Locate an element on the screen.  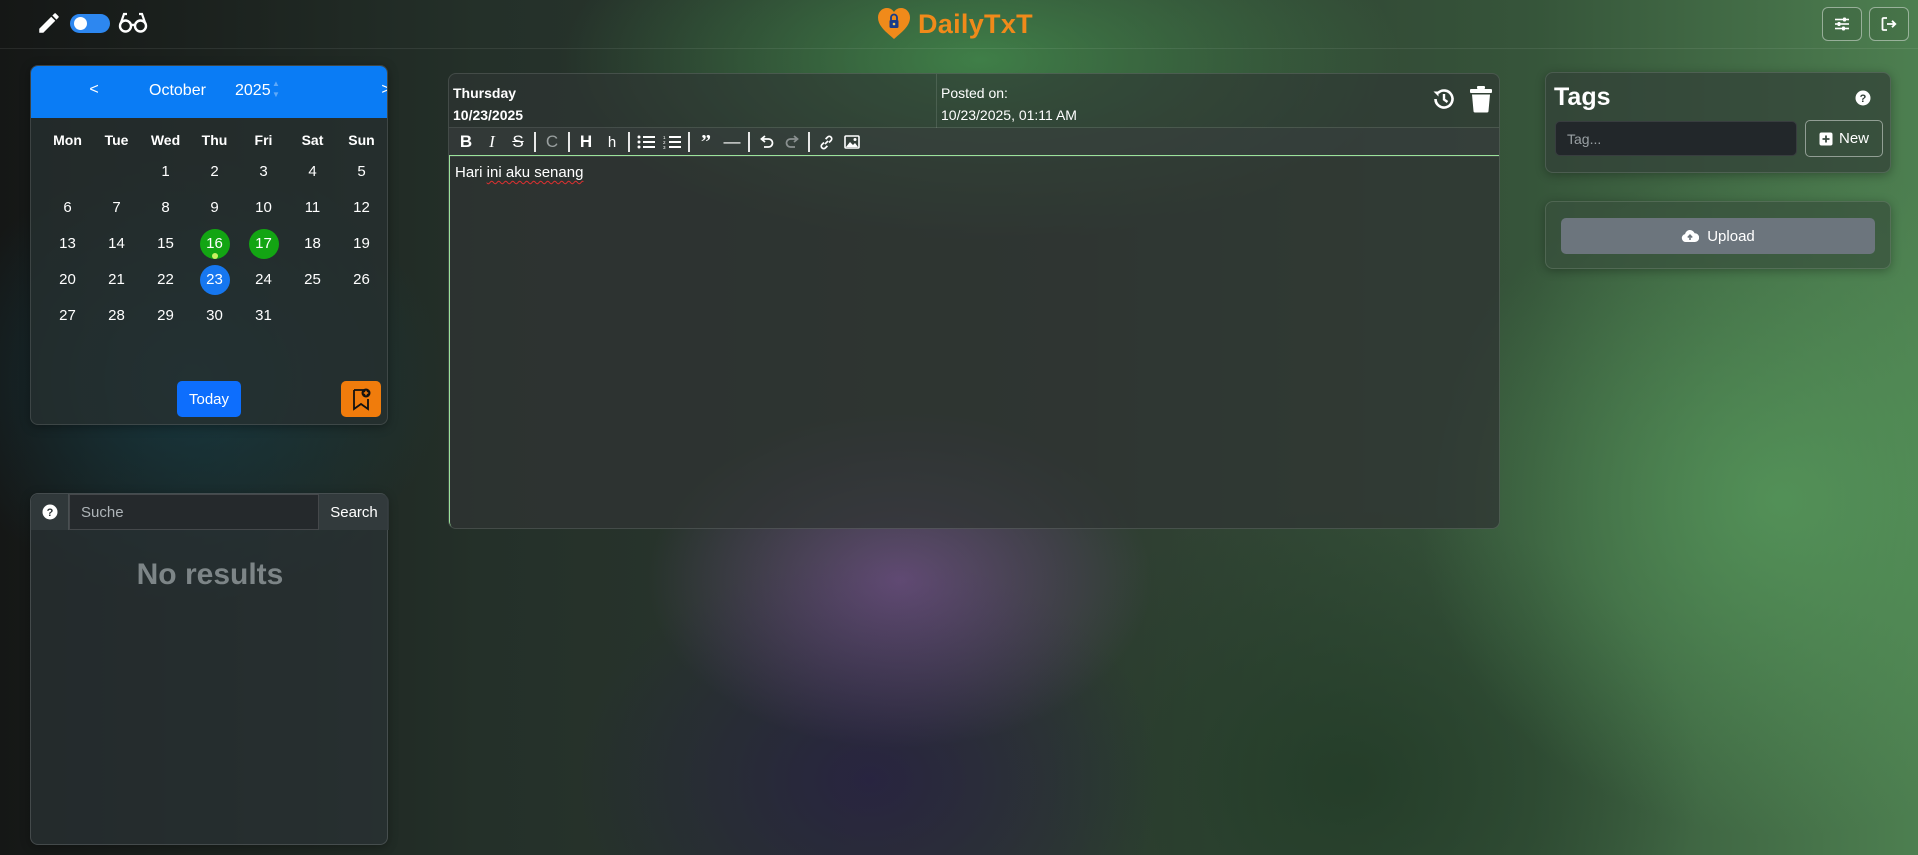
day-number: 31 is located at coordinates (263, 315).